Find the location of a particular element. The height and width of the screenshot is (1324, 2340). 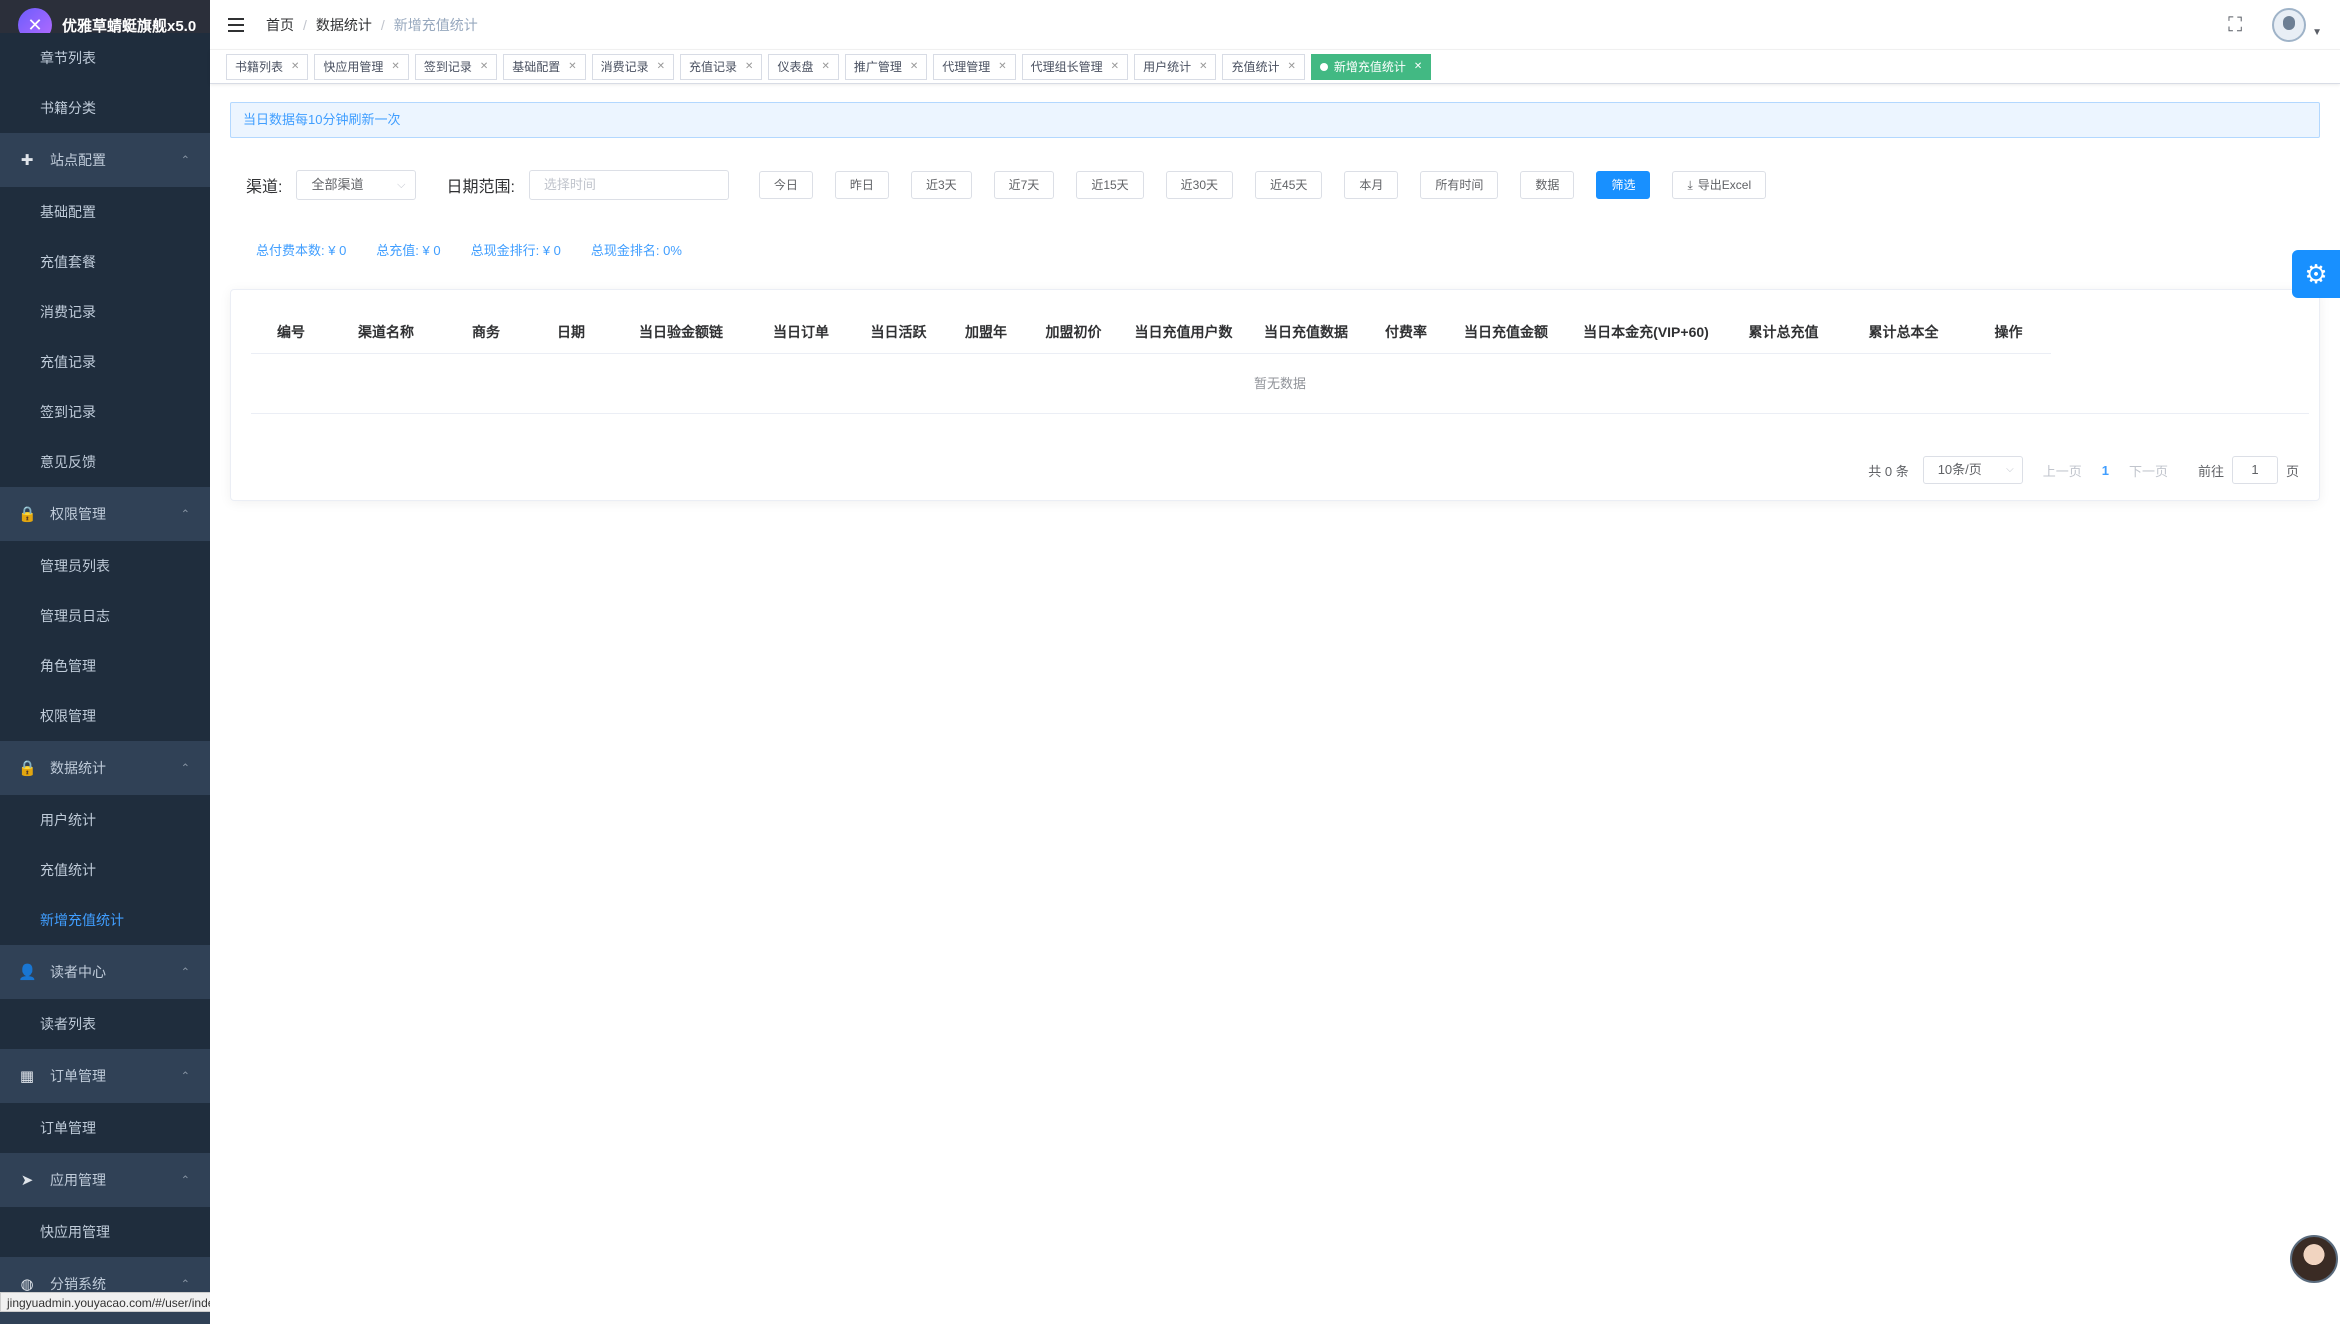

breadcrumb: 首页 / 数据统计 / 新增充值统计 is located at coordinates (372, 25).